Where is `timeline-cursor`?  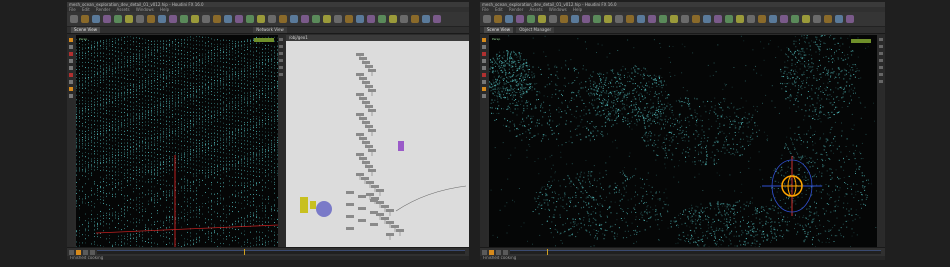 timeline-cursor is located at coordinates (245, 252).